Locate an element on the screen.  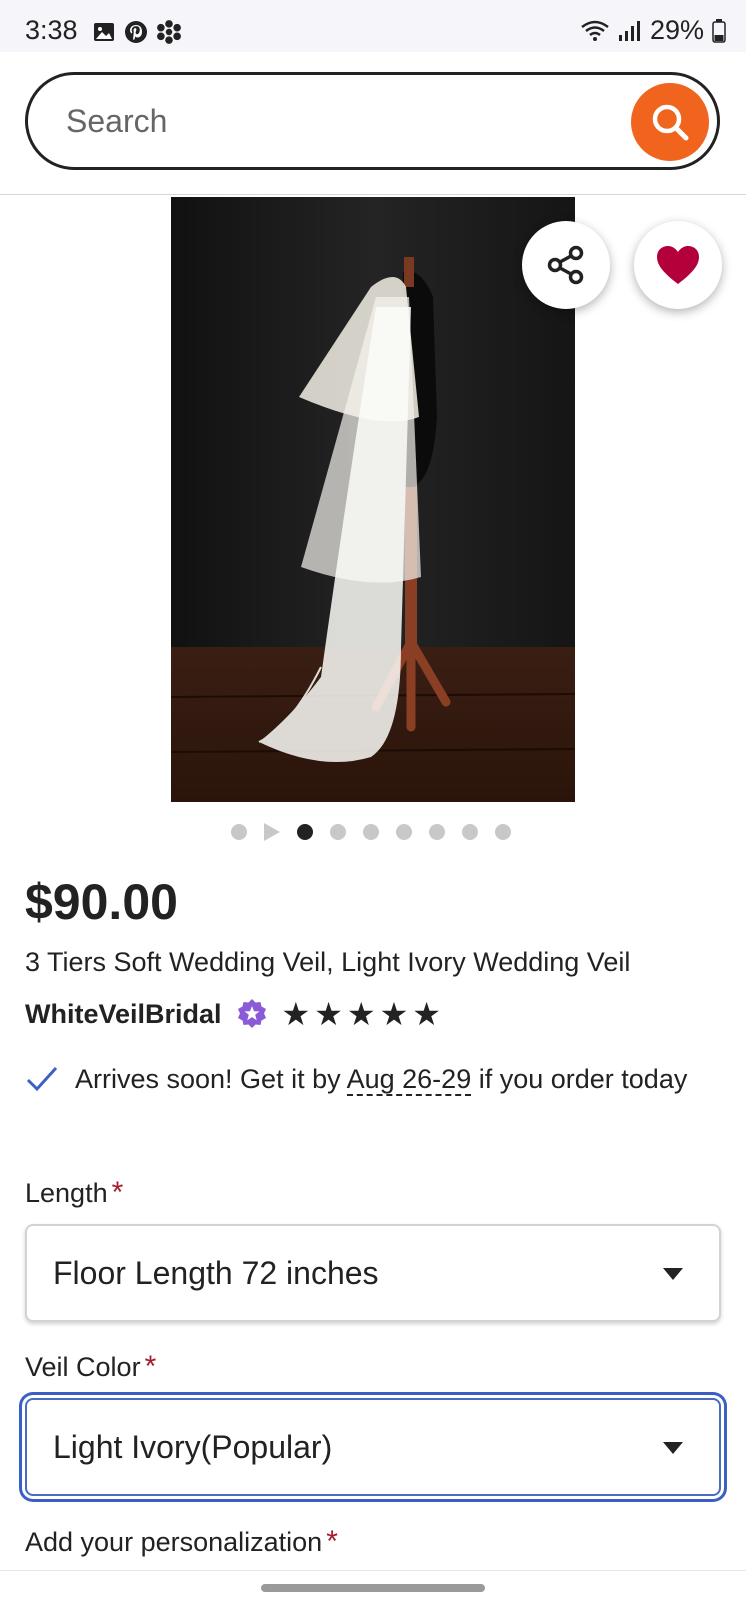
checkmark-icon is located at coordinates (42, 1079).